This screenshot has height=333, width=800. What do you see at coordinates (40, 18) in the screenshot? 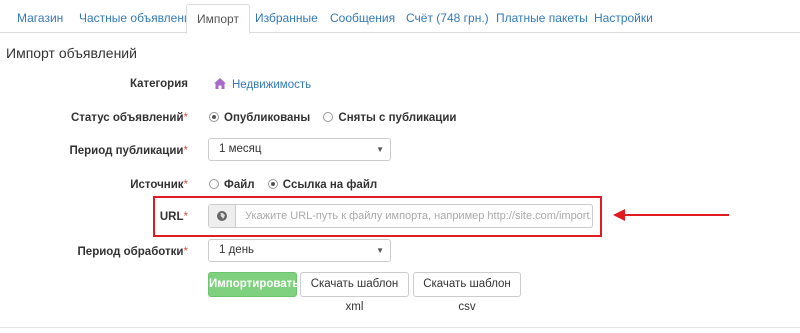
I see `tab-shop: Магазин` at bounding box center [40, 18].